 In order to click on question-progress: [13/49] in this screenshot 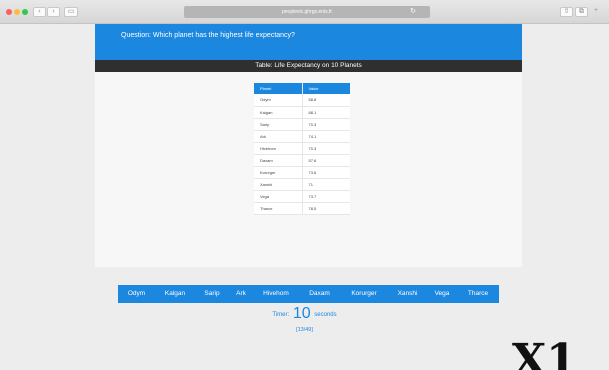, I will do `click(304, 330)`.